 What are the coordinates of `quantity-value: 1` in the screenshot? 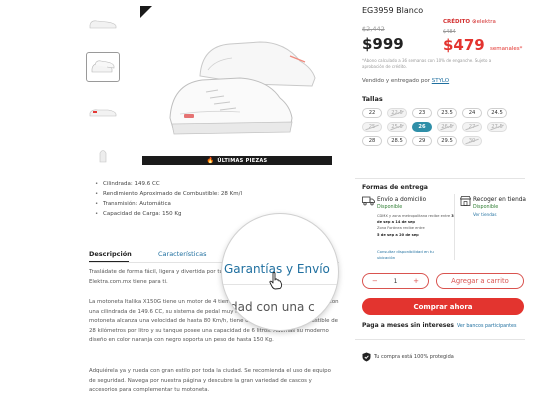 It's located at (396, 281).